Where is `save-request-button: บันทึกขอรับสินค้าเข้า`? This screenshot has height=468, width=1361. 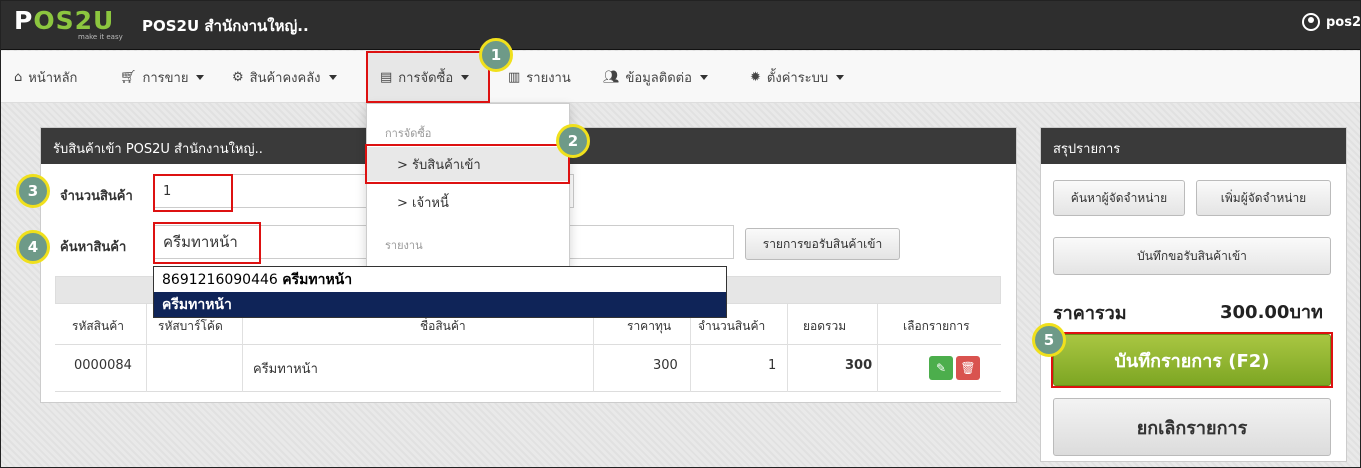 save-request-button: บันทึกขอรับสินค้าเข้า is located at coordinates (1192, 256).